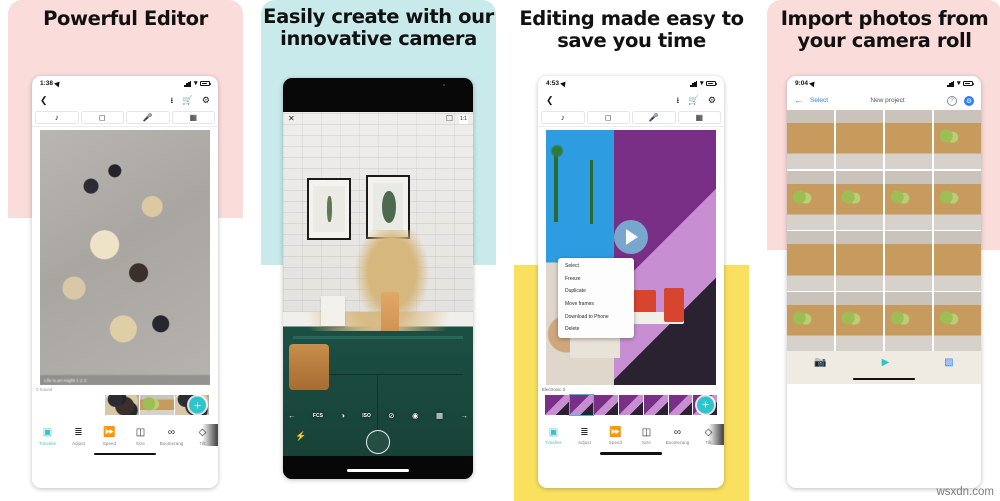  What do you see at coordinates (677, 442) in the screenshot?
I see `tab-label: Boomerang` at bounding box center [677, 442].